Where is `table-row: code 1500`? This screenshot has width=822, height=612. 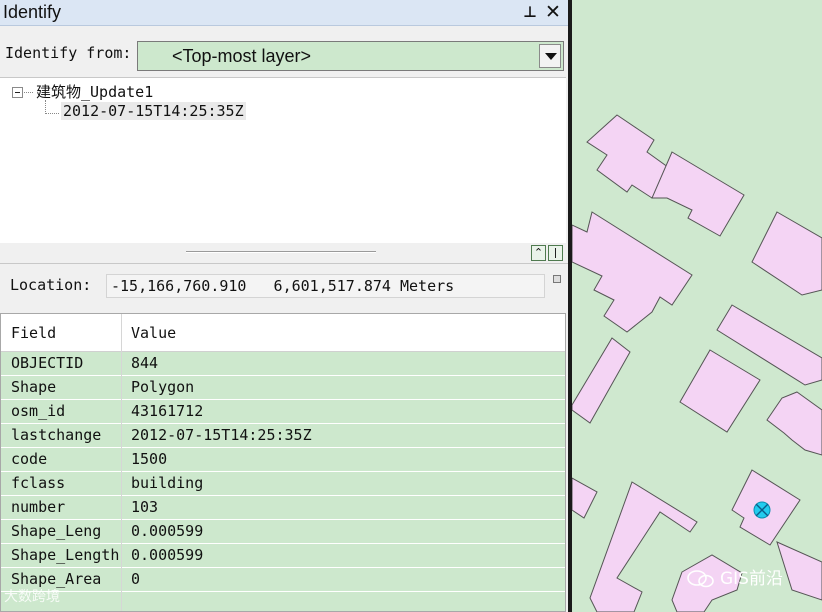
table-row: code 1500 is located at coordinates (283, 460).